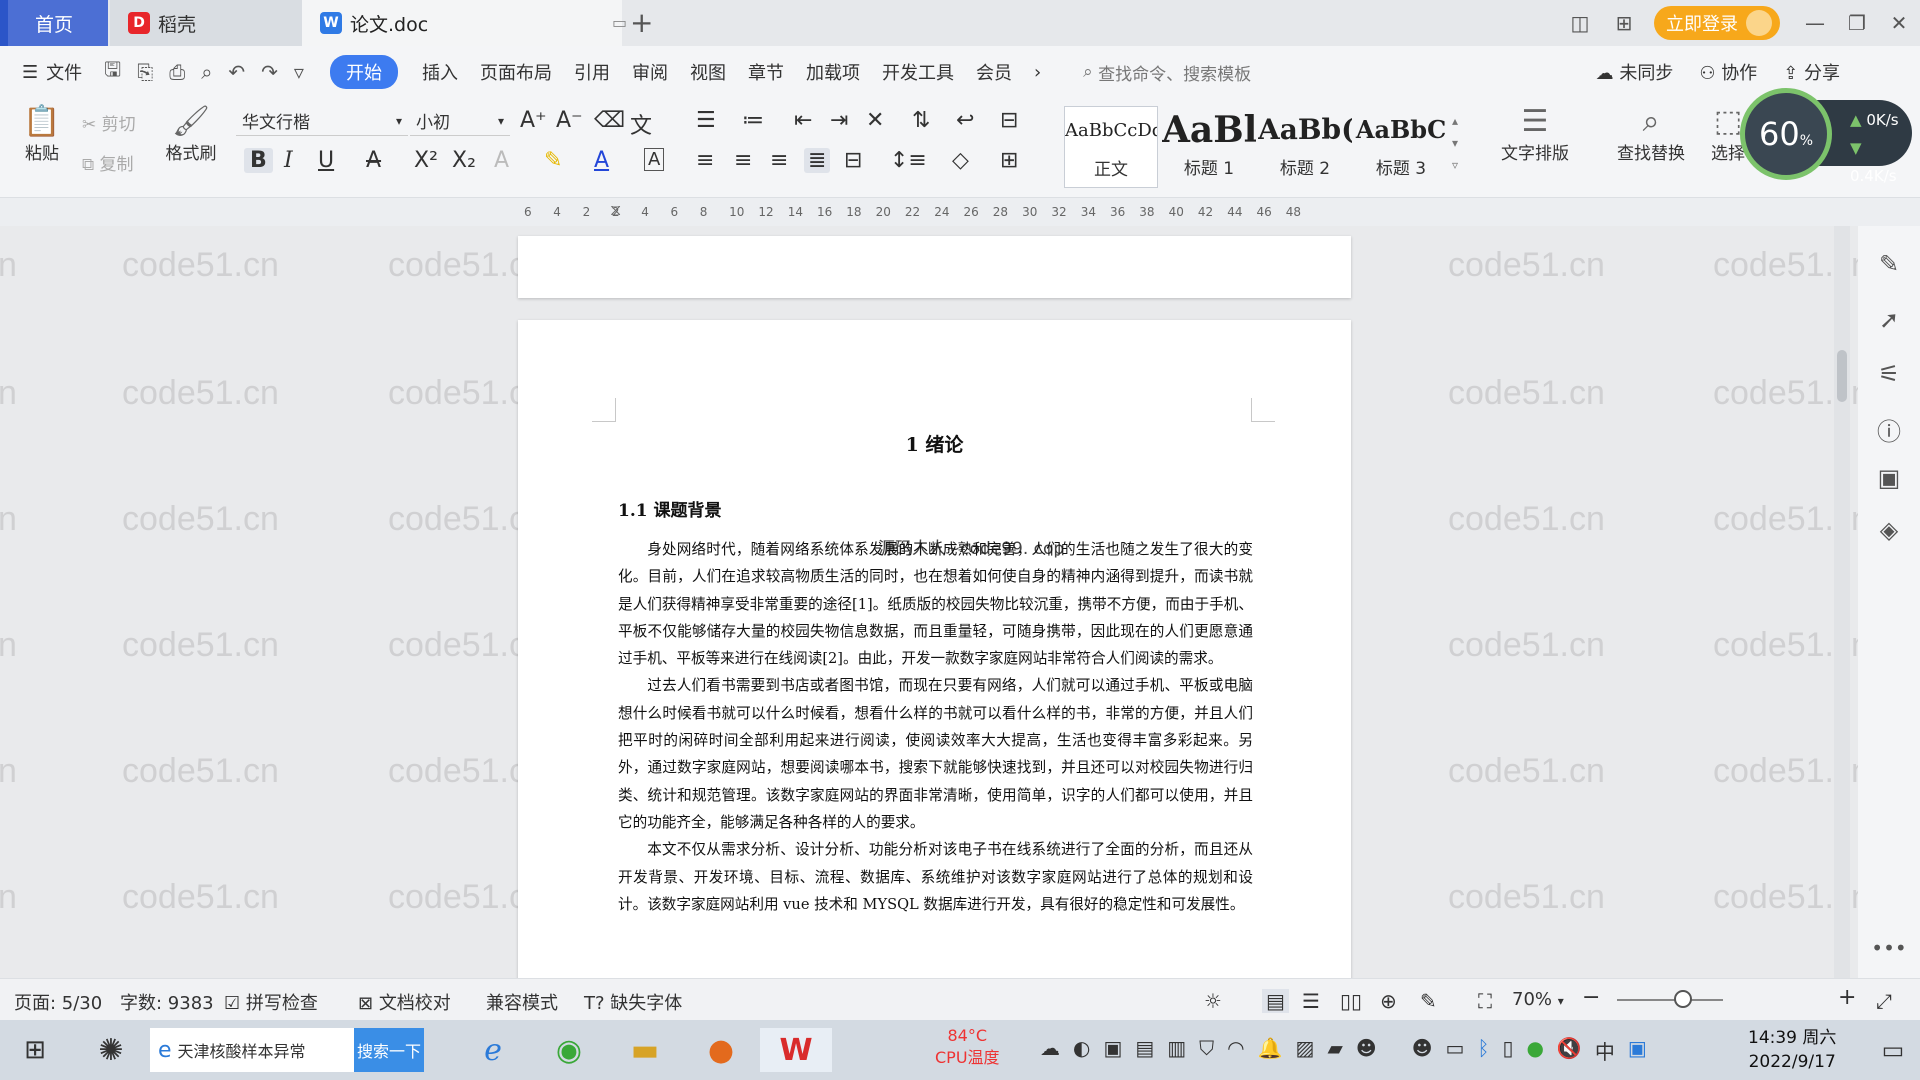 This screenshot has width=1920, height=1080. Describe the element at coordinates (404, 1002) in the screenshot. I see `proofread-button: ⊠ 文档校对` at that location.